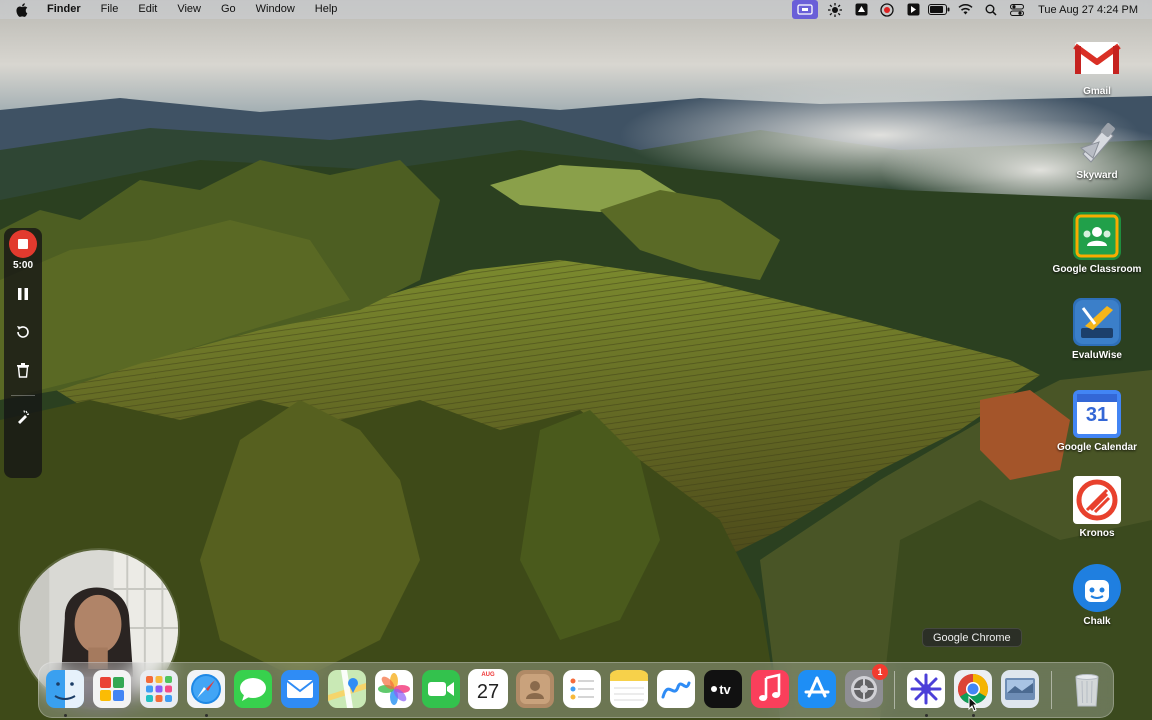  Describe the element at coordinates (972, 637) in the screenshot. I see `dock-tooltip: Google Chrome` at that location.